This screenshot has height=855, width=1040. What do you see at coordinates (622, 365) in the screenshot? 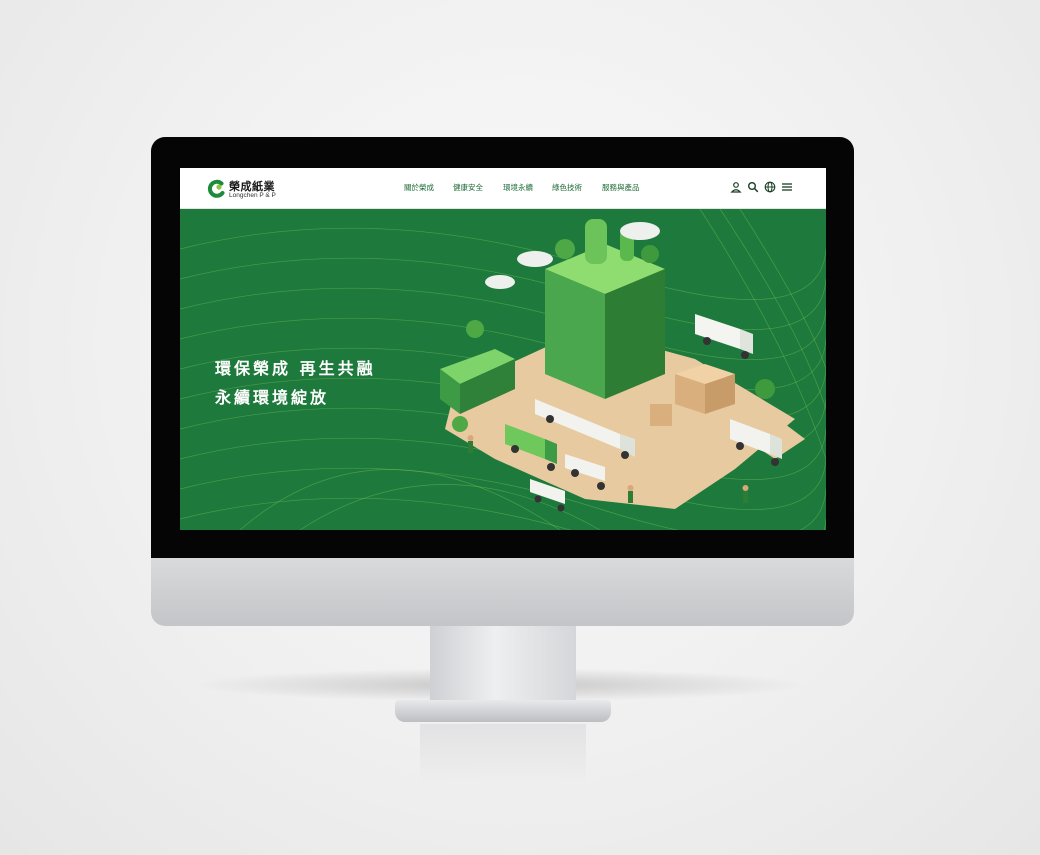
I see `isometric-recycling-illustration` at bounding box center [622, 365].